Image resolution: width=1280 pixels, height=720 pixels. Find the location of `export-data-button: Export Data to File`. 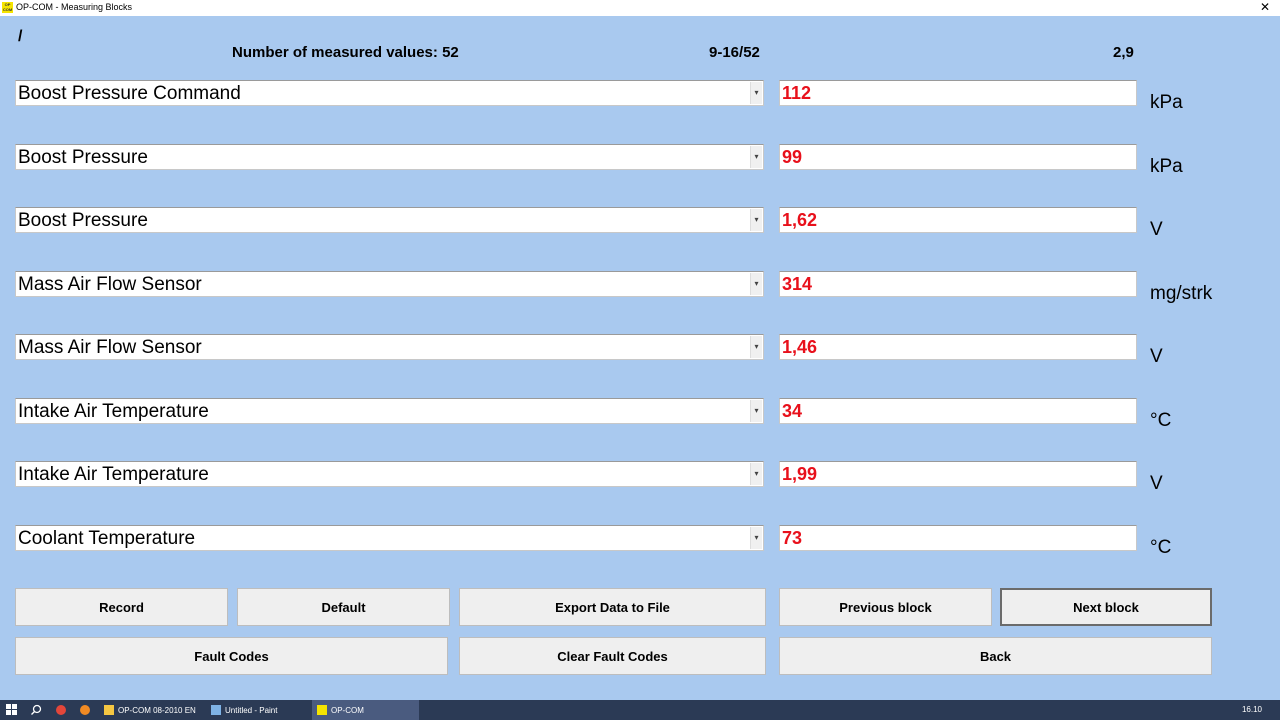

export-data-button: Export Data to File is located at coordinates (612, 607).